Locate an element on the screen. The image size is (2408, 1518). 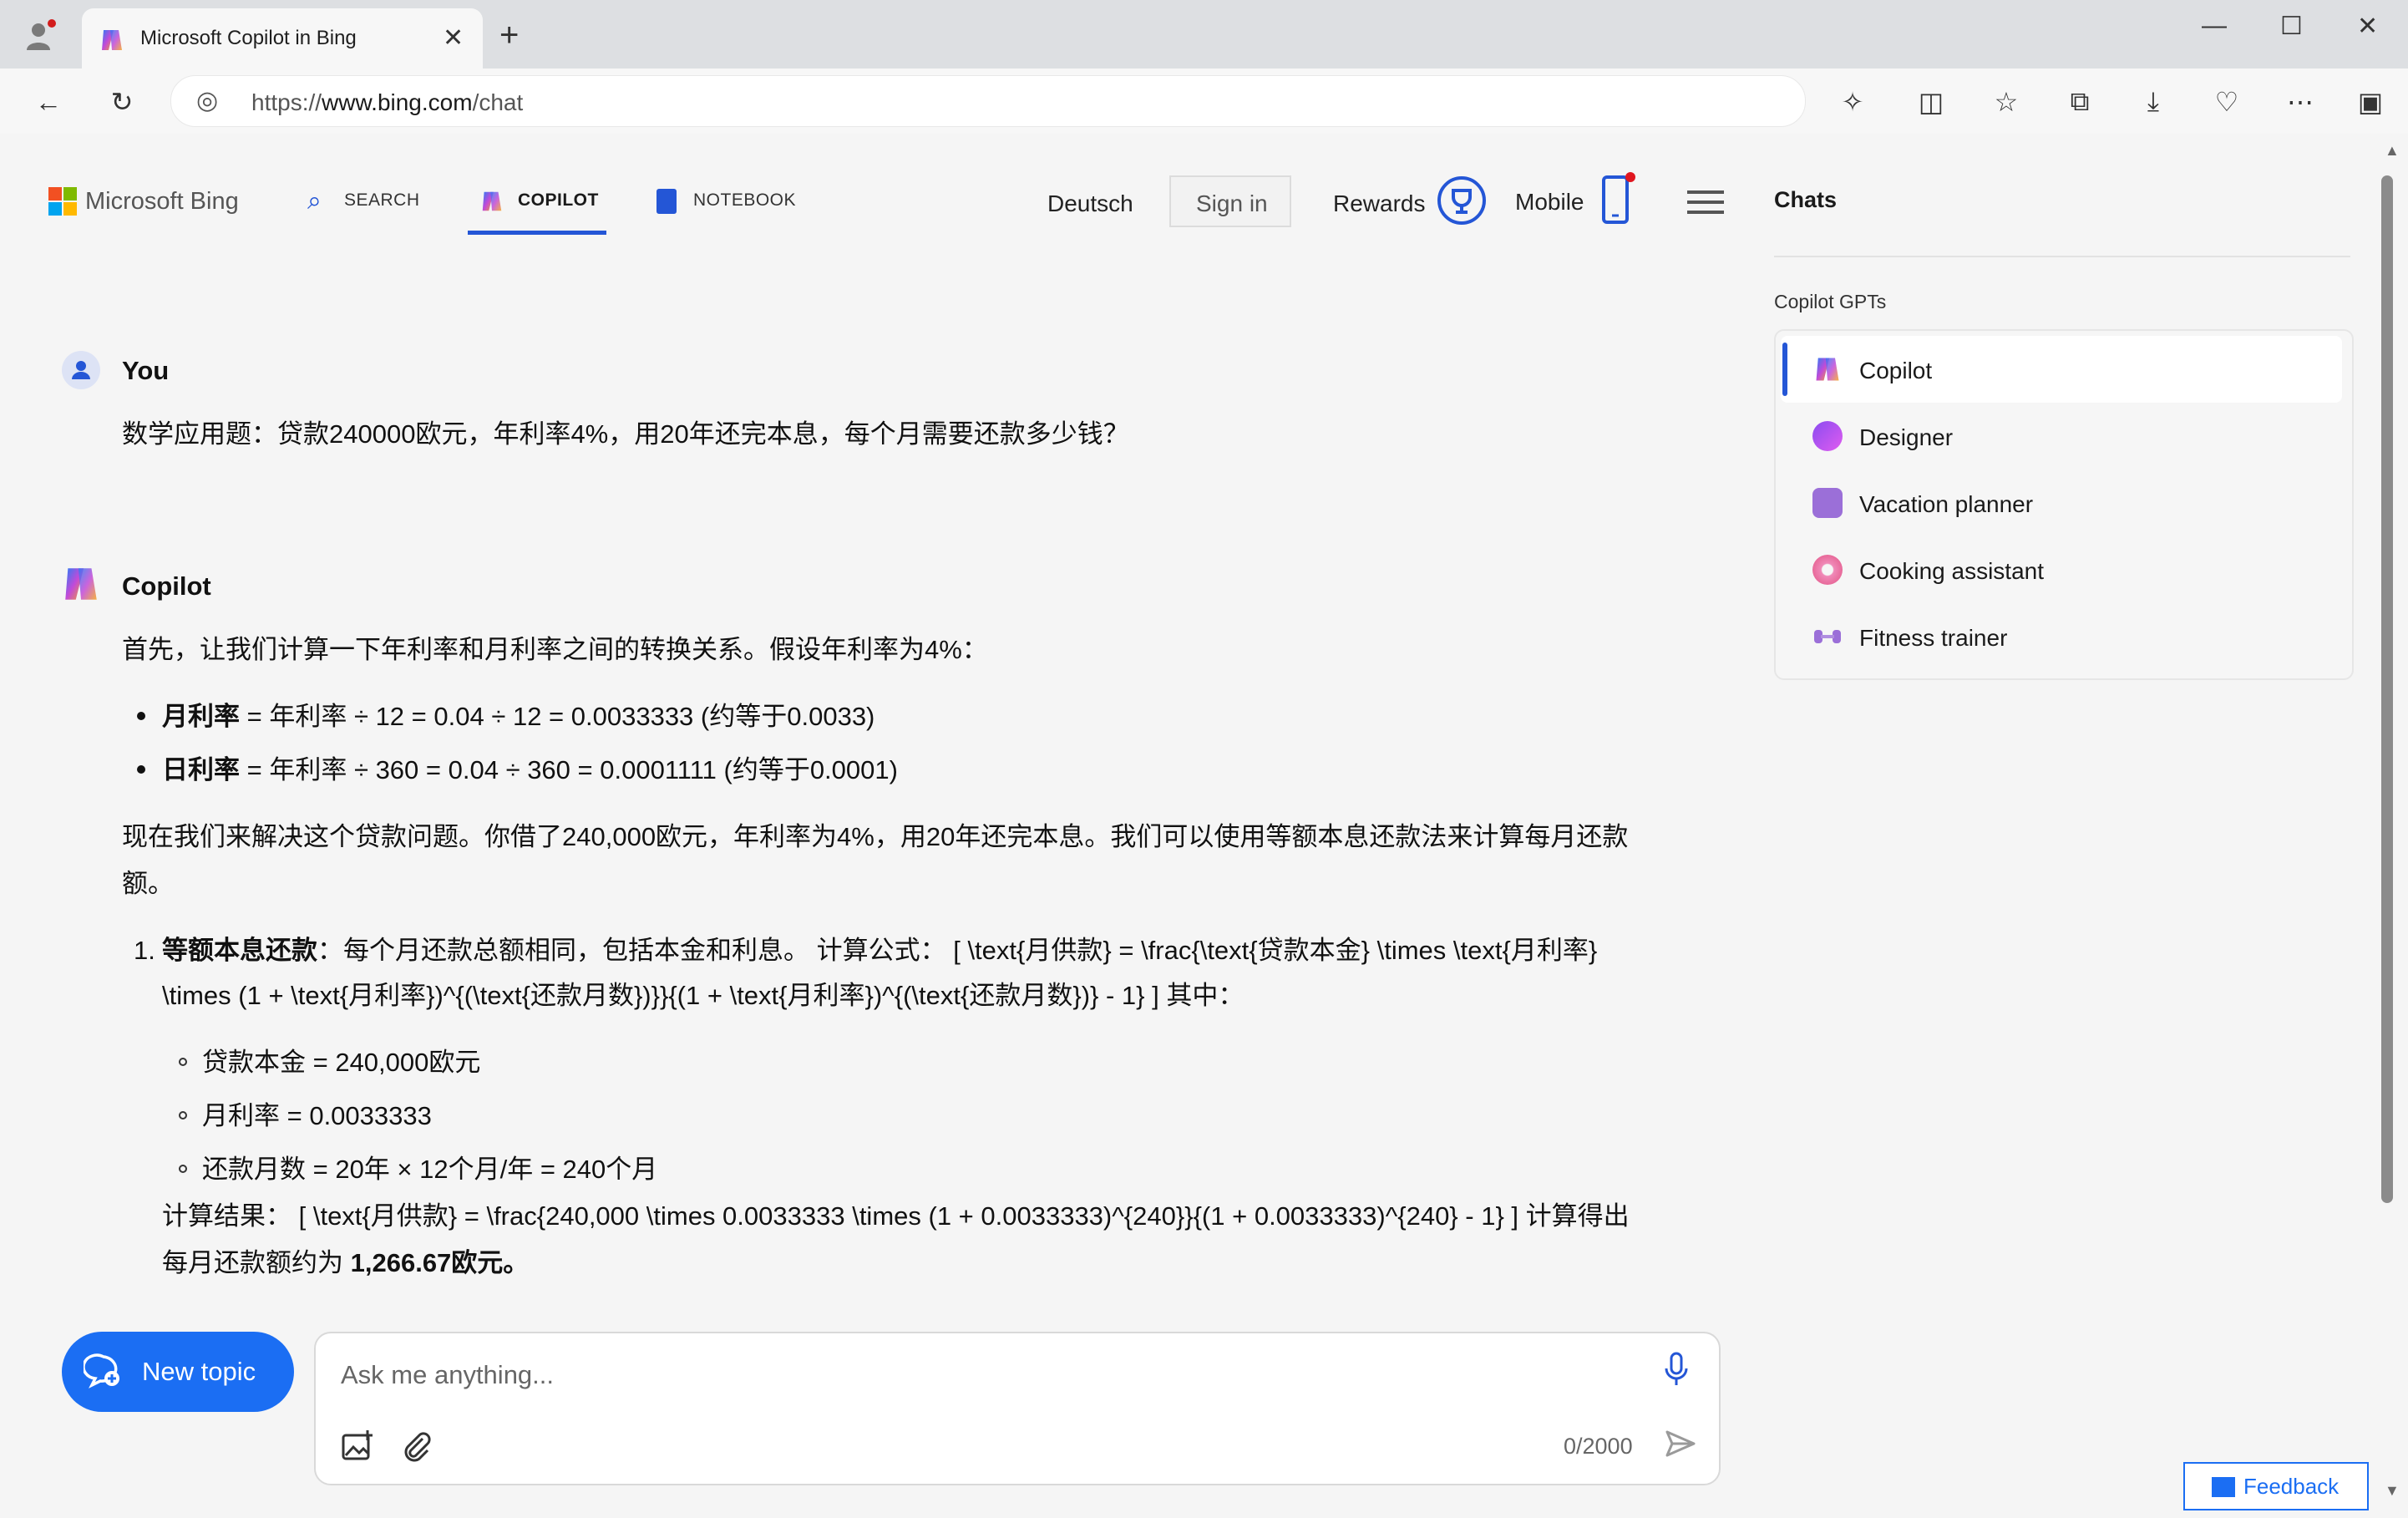
scroll-thumb is located at coordinates (2387, 689).